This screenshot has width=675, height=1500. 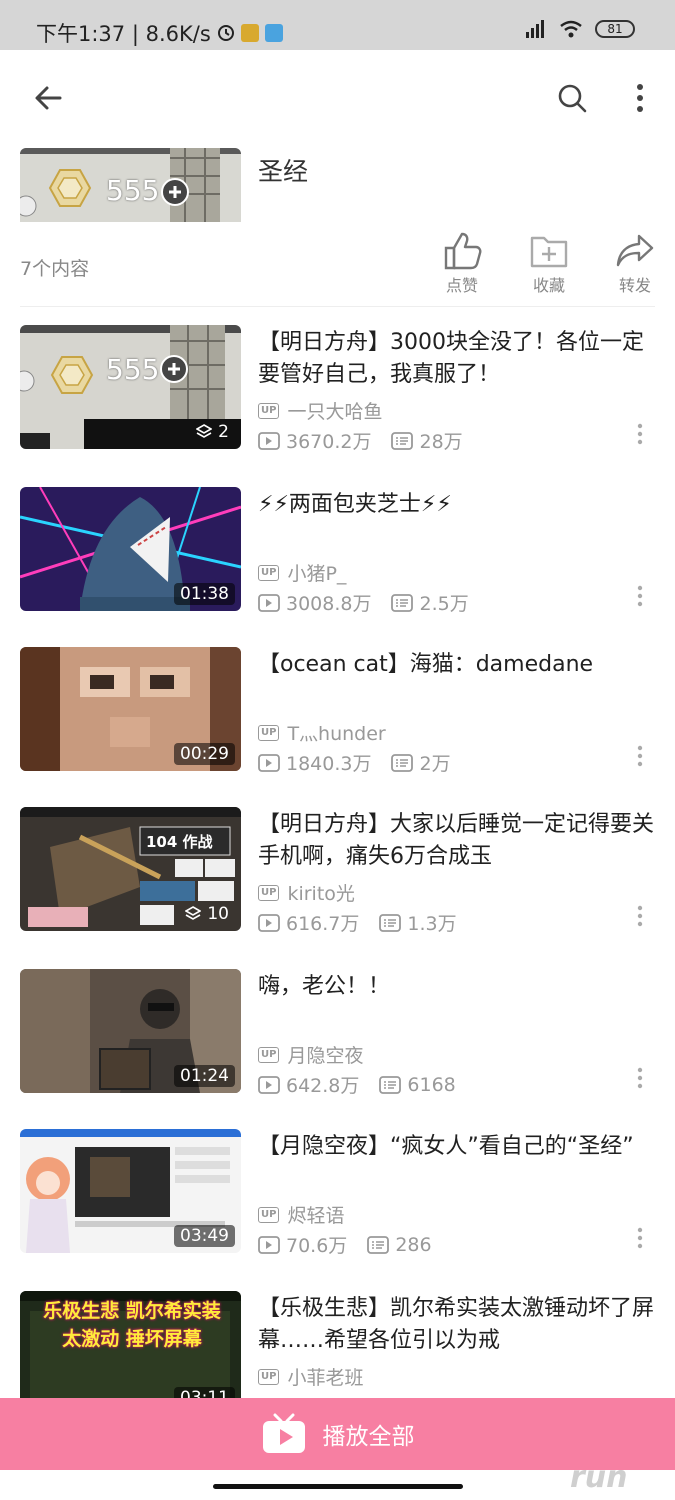 What do you see at coordinates (130, 869) in the screenshot?
I see `video-thumbnail: 104 作战 10` at bounding box center [130, 869].